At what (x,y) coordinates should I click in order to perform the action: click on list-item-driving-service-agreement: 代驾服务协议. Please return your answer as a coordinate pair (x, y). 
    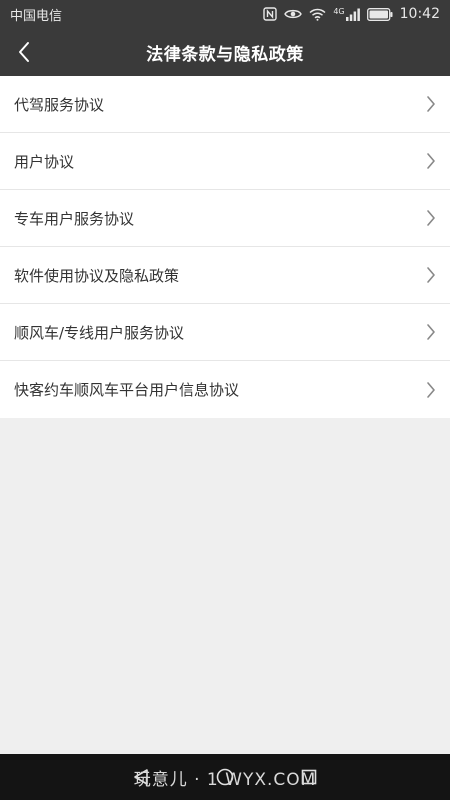
    Looking at the image, I should click on (225, 104).